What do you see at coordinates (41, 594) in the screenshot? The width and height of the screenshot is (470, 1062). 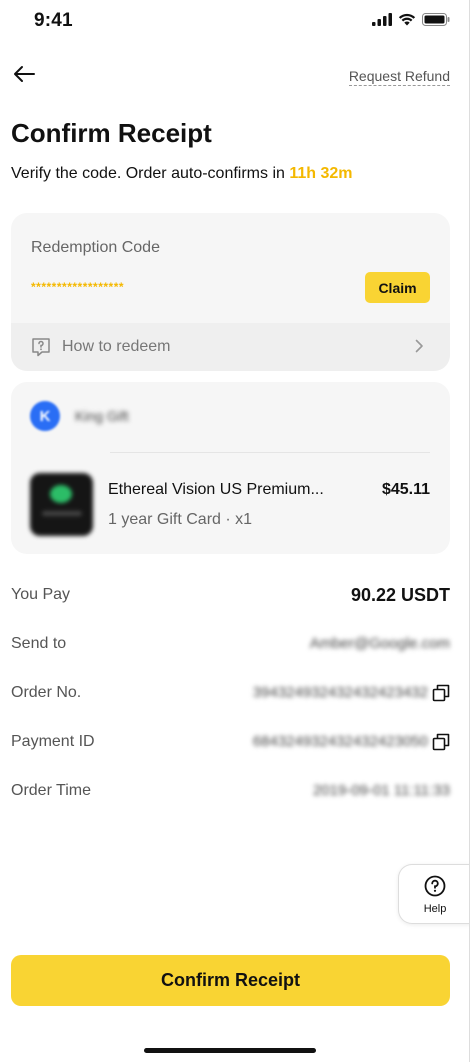 I see `you-pay-label: You Pay` at bounding box center [41, 594].